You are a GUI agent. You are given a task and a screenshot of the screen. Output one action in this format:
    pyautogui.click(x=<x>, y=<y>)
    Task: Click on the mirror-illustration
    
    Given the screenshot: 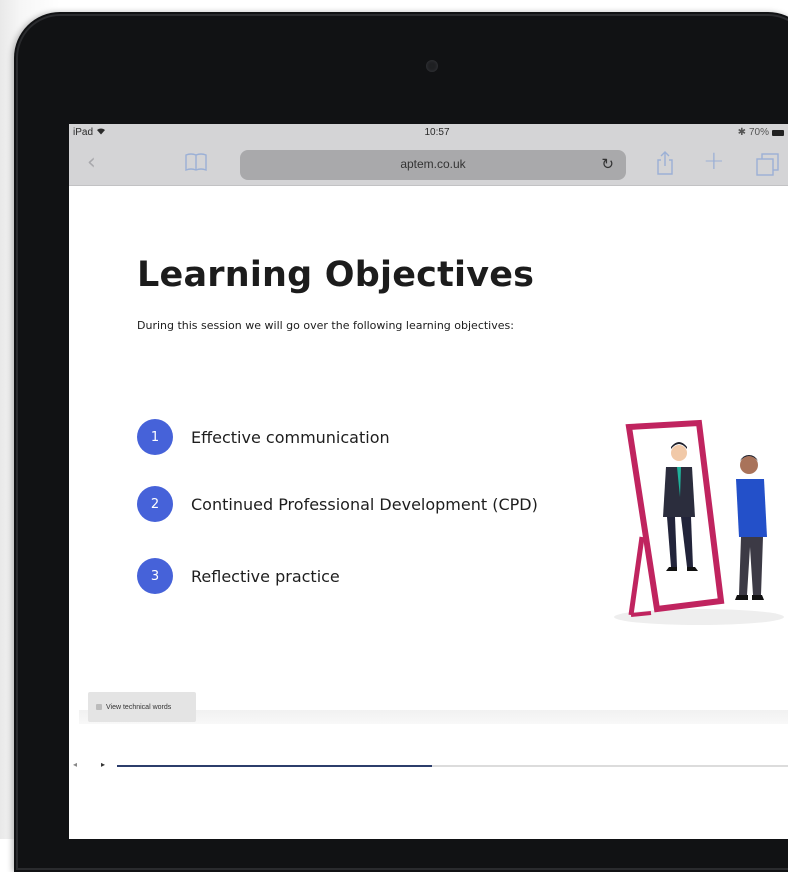 What is the action you would take?
    pyautogui.click(x=698, y=527)
    